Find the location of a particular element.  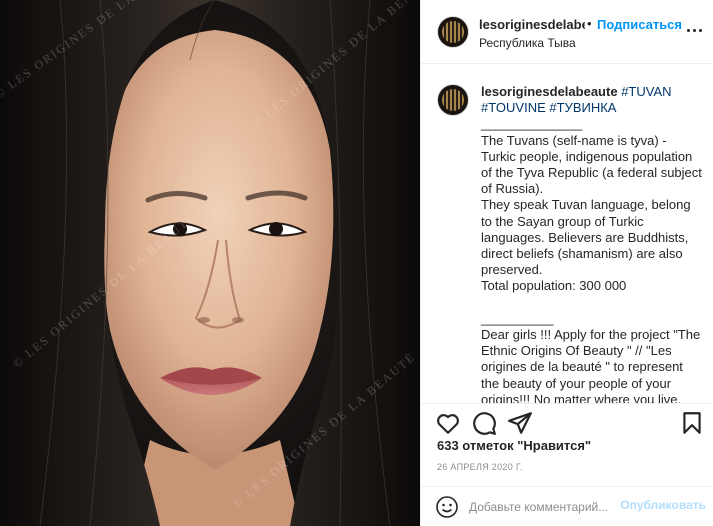

header-username-link: lesoriginesdelabeaute is located at coordinates (532, 24).